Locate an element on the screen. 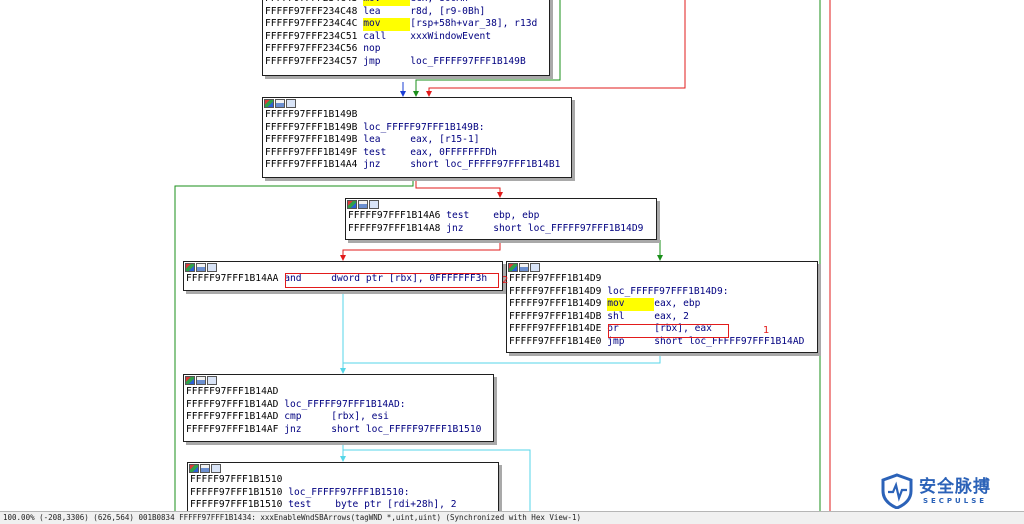  operands: r8d, [r9-0Bh] is located at coordinates (448, 11).